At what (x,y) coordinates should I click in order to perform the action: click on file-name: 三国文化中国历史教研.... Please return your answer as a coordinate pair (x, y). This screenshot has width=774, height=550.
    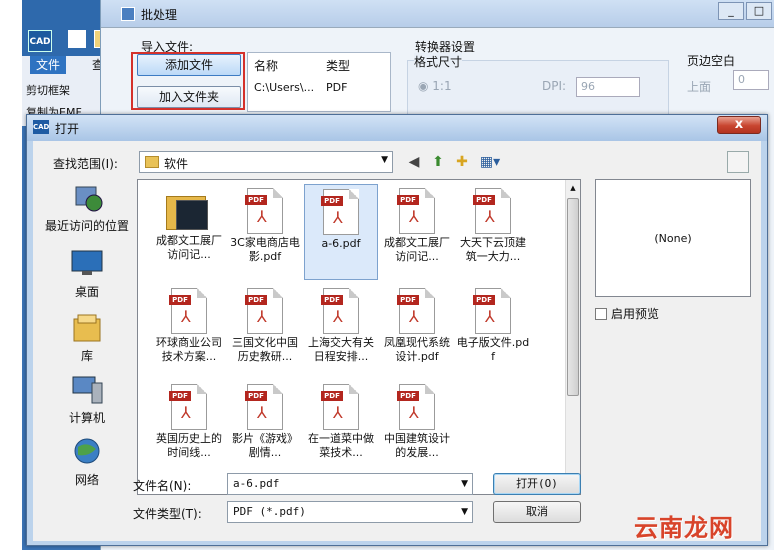
    Looking at the image, I should click on (265, 349).